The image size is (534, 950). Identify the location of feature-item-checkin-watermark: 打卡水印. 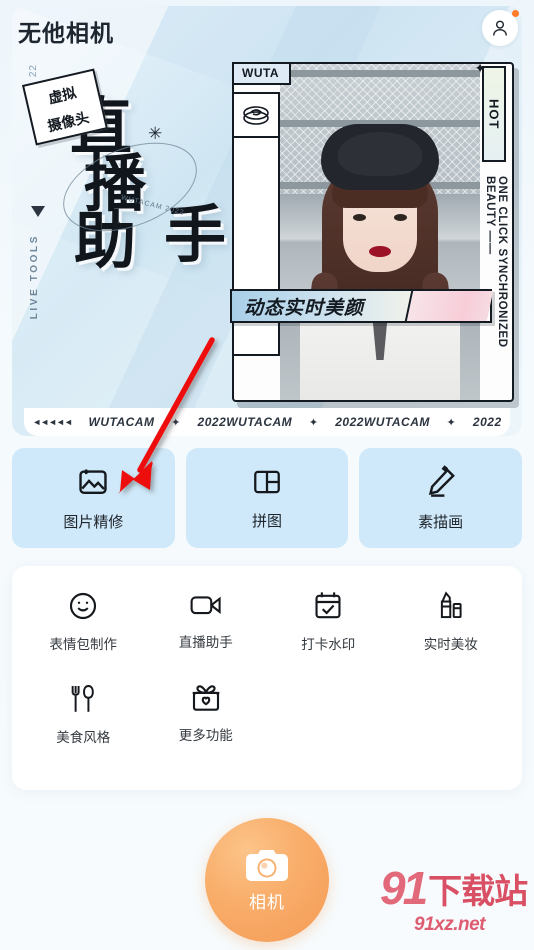
(328, 621).